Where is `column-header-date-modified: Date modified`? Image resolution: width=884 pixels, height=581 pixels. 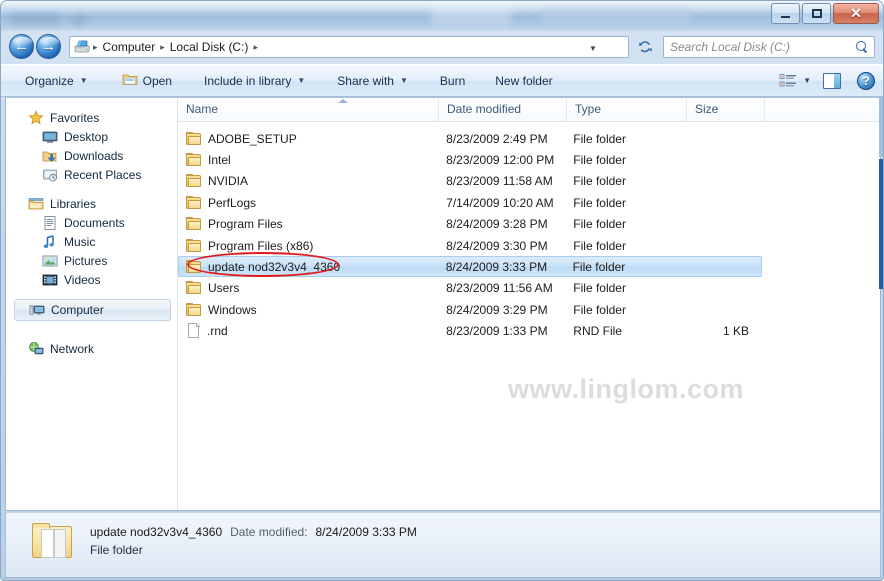 column-header-date-modified: Date modified is located at coordinates (503, 110).